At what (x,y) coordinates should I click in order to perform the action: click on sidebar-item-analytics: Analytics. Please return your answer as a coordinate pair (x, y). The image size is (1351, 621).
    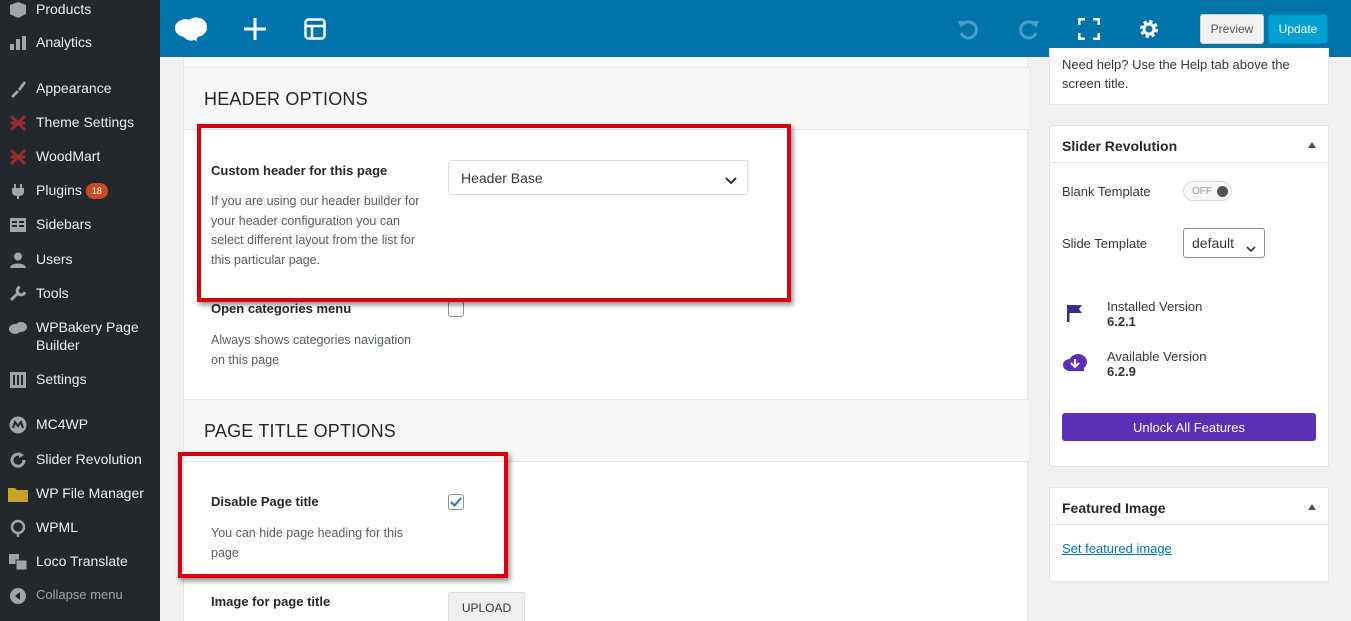
    Looking at the image, I should click on (80, 43).